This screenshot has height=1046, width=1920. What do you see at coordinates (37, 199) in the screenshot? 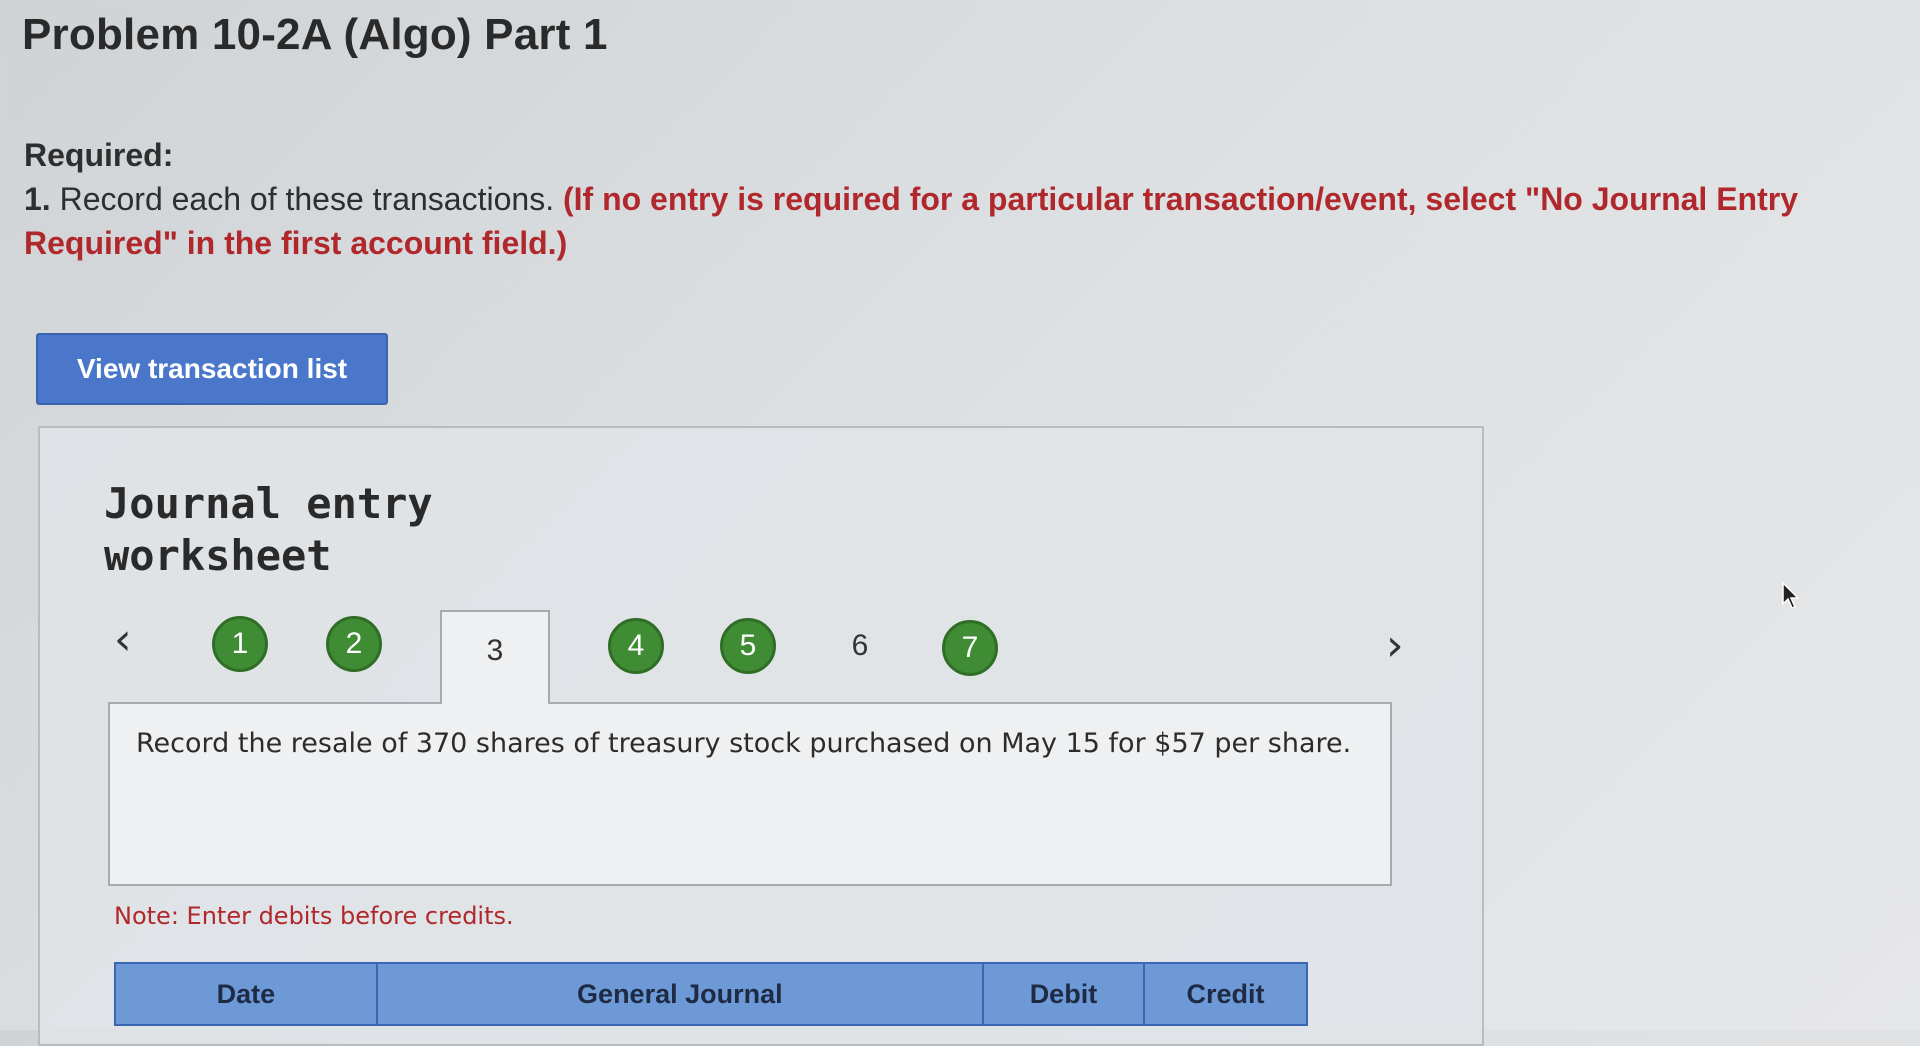
I see `required-item-number: 1.` at bounding box center [37, 199].